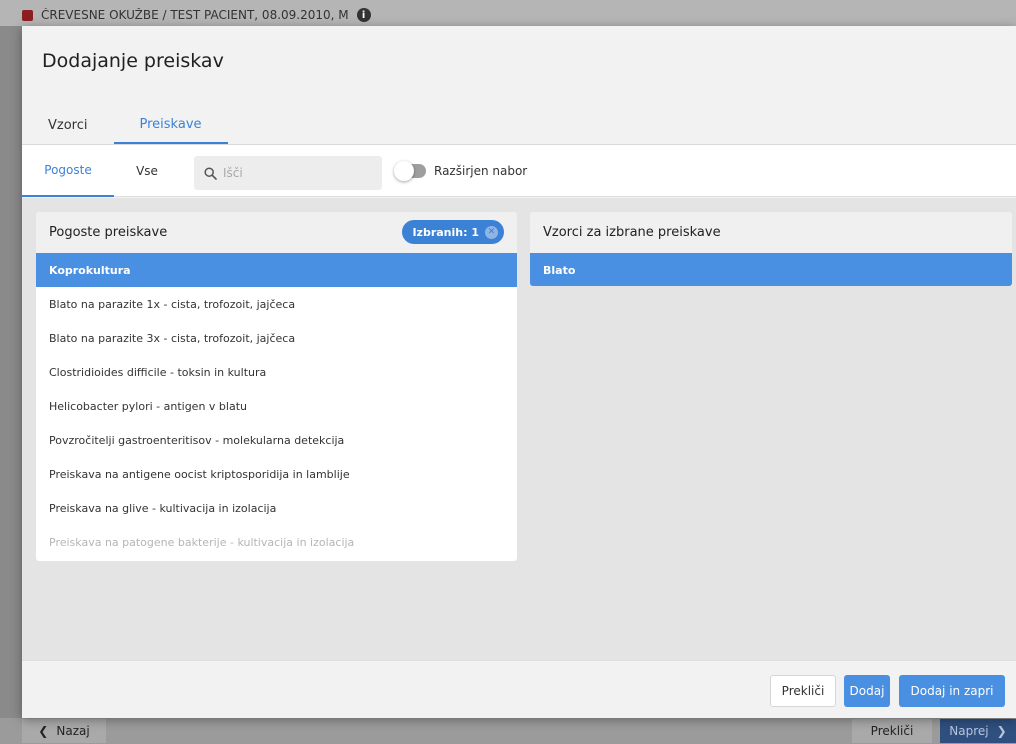 The height and width of the screenshot is (744, 1016). What do you see at coordinates (481, 171) in the screenshot?
I see `extended-set-label: Razširjen nabor` at bounding box center [481, 171].